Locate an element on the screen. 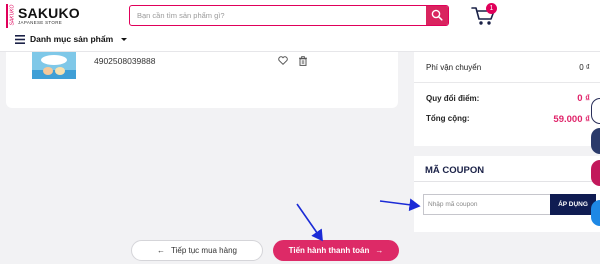 The image size is (600, 264). product-thumbnail is located at coordinates (54, 66).